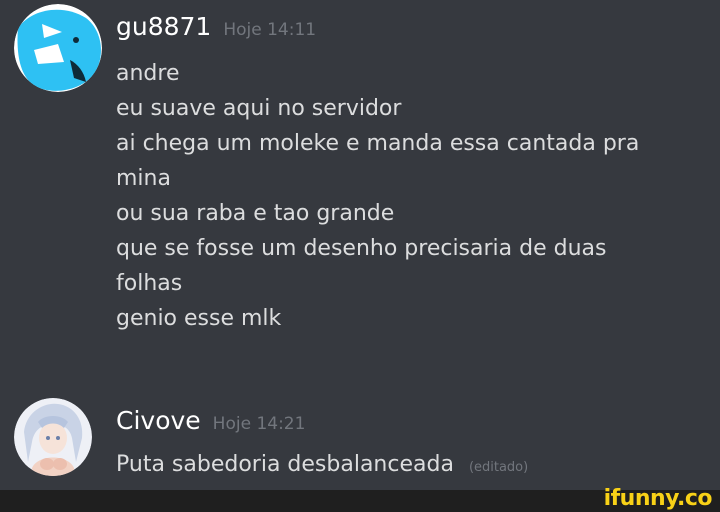  Describe the element at coordinates (259, 424) in the screenshot. I see `timestamp: Hoje 14:21` at that location.